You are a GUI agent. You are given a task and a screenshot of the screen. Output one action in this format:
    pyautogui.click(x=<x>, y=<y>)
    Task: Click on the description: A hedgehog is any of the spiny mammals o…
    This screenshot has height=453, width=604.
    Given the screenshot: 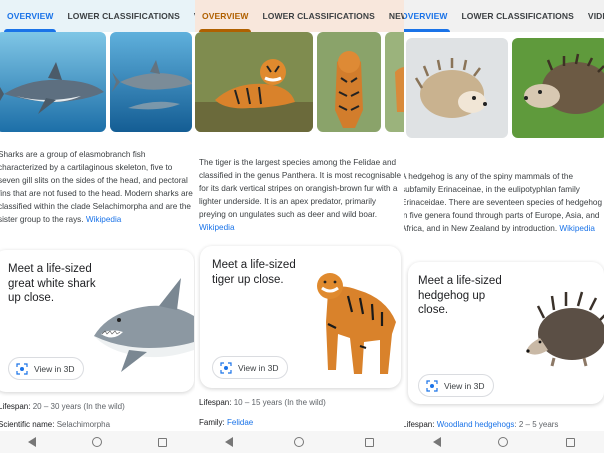 What is the action you would take?
    pyautogui.click(x=503, y=202)
    